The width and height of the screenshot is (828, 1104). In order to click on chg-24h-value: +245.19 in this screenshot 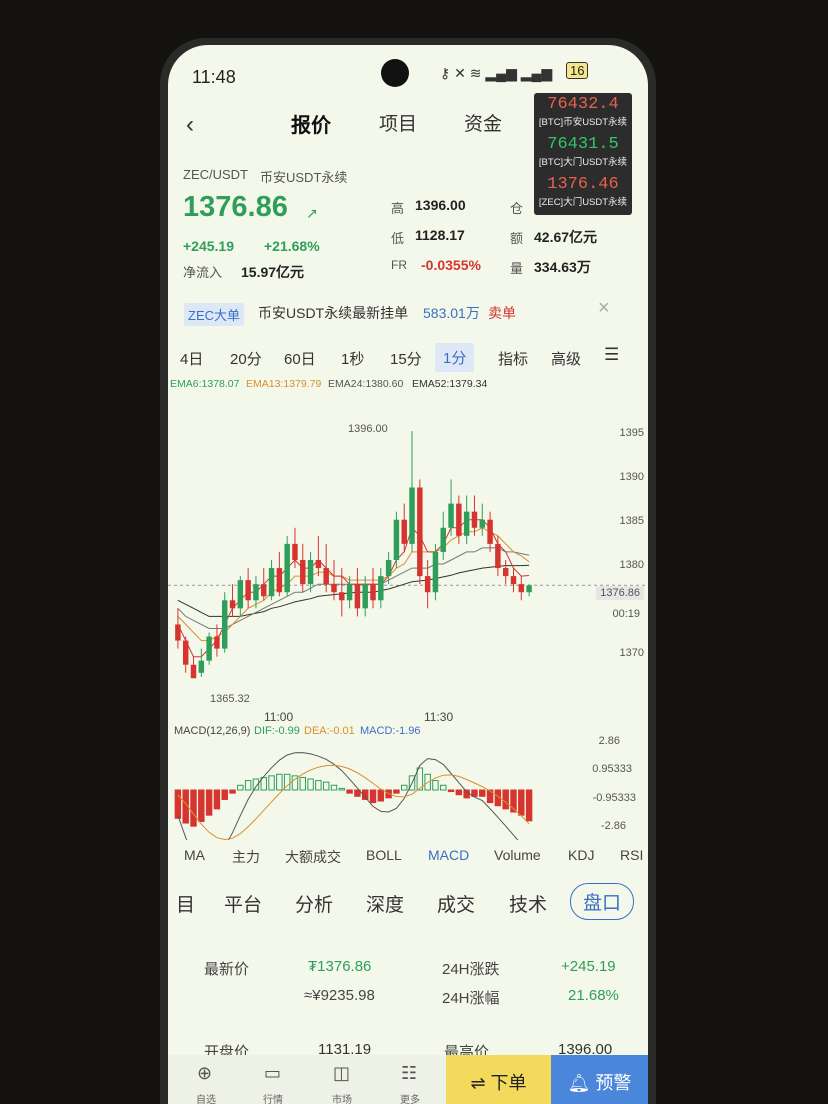, I will do `click(588, 966)`.